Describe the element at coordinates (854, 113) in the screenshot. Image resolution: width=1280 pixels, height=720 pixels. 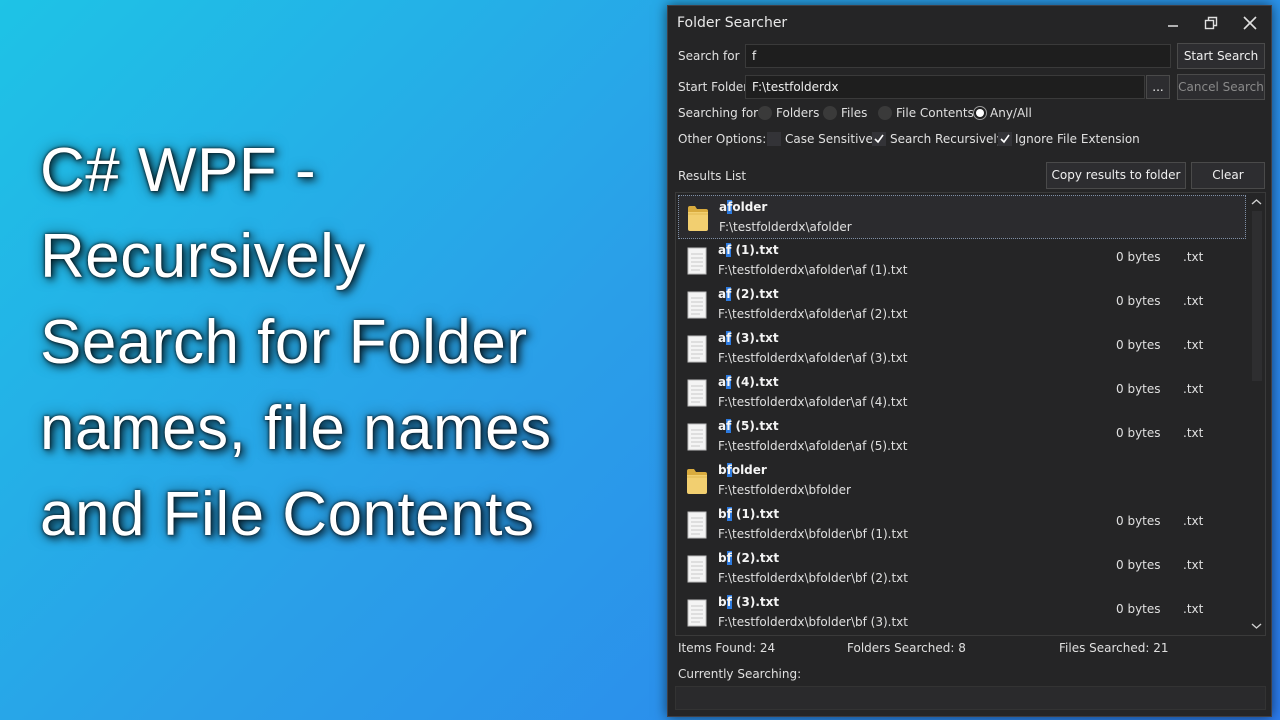
I see `radio-files-label: Files` at that location.